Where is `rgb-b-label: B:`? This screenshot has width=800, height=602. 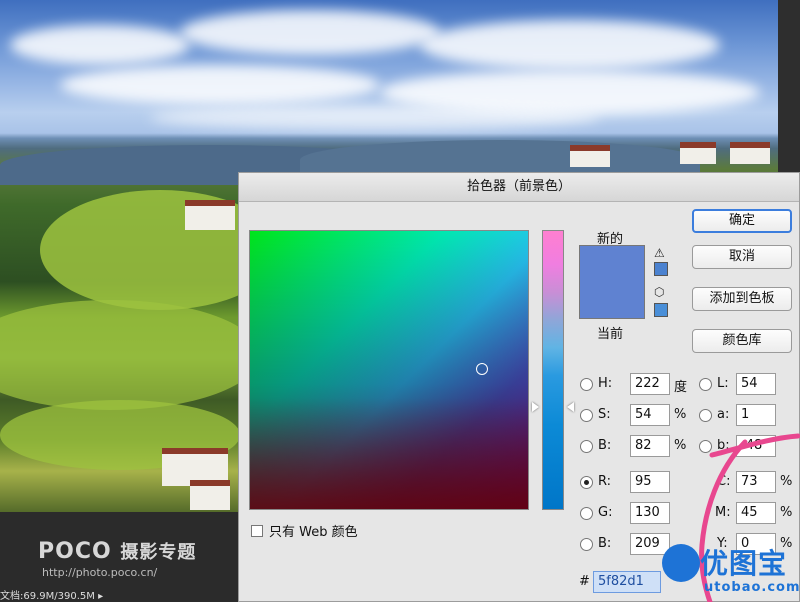 rgb-b-label: B: is located at coordinates (605, 543).